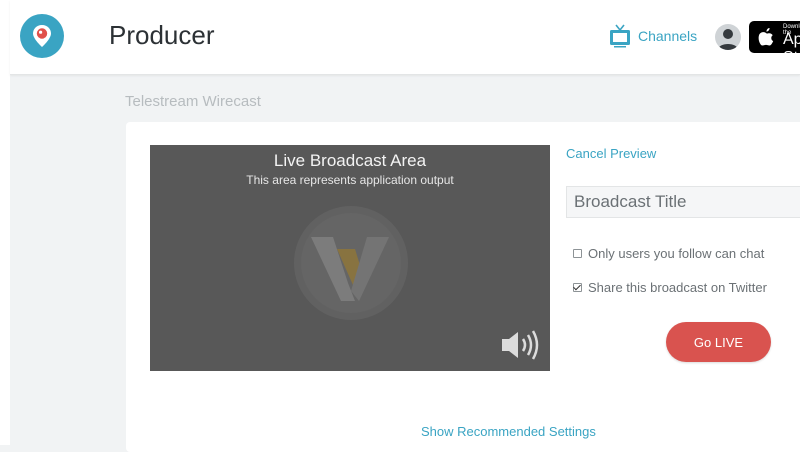 The height and width of the screenshot is (452, 800). What do you see at coordinates (611, 153) in the screenshot?
I see `cancel-preview-link: Cancel Preview` at bounding box center [611, 153].